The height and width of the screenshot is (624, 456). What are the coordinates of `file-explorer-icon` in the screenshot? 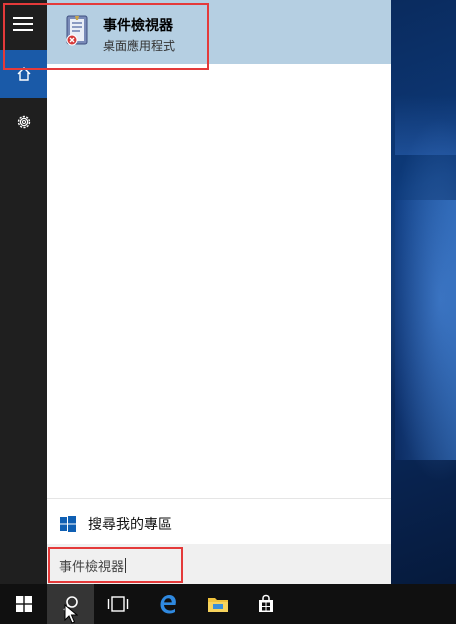 It's located at (217, 605).